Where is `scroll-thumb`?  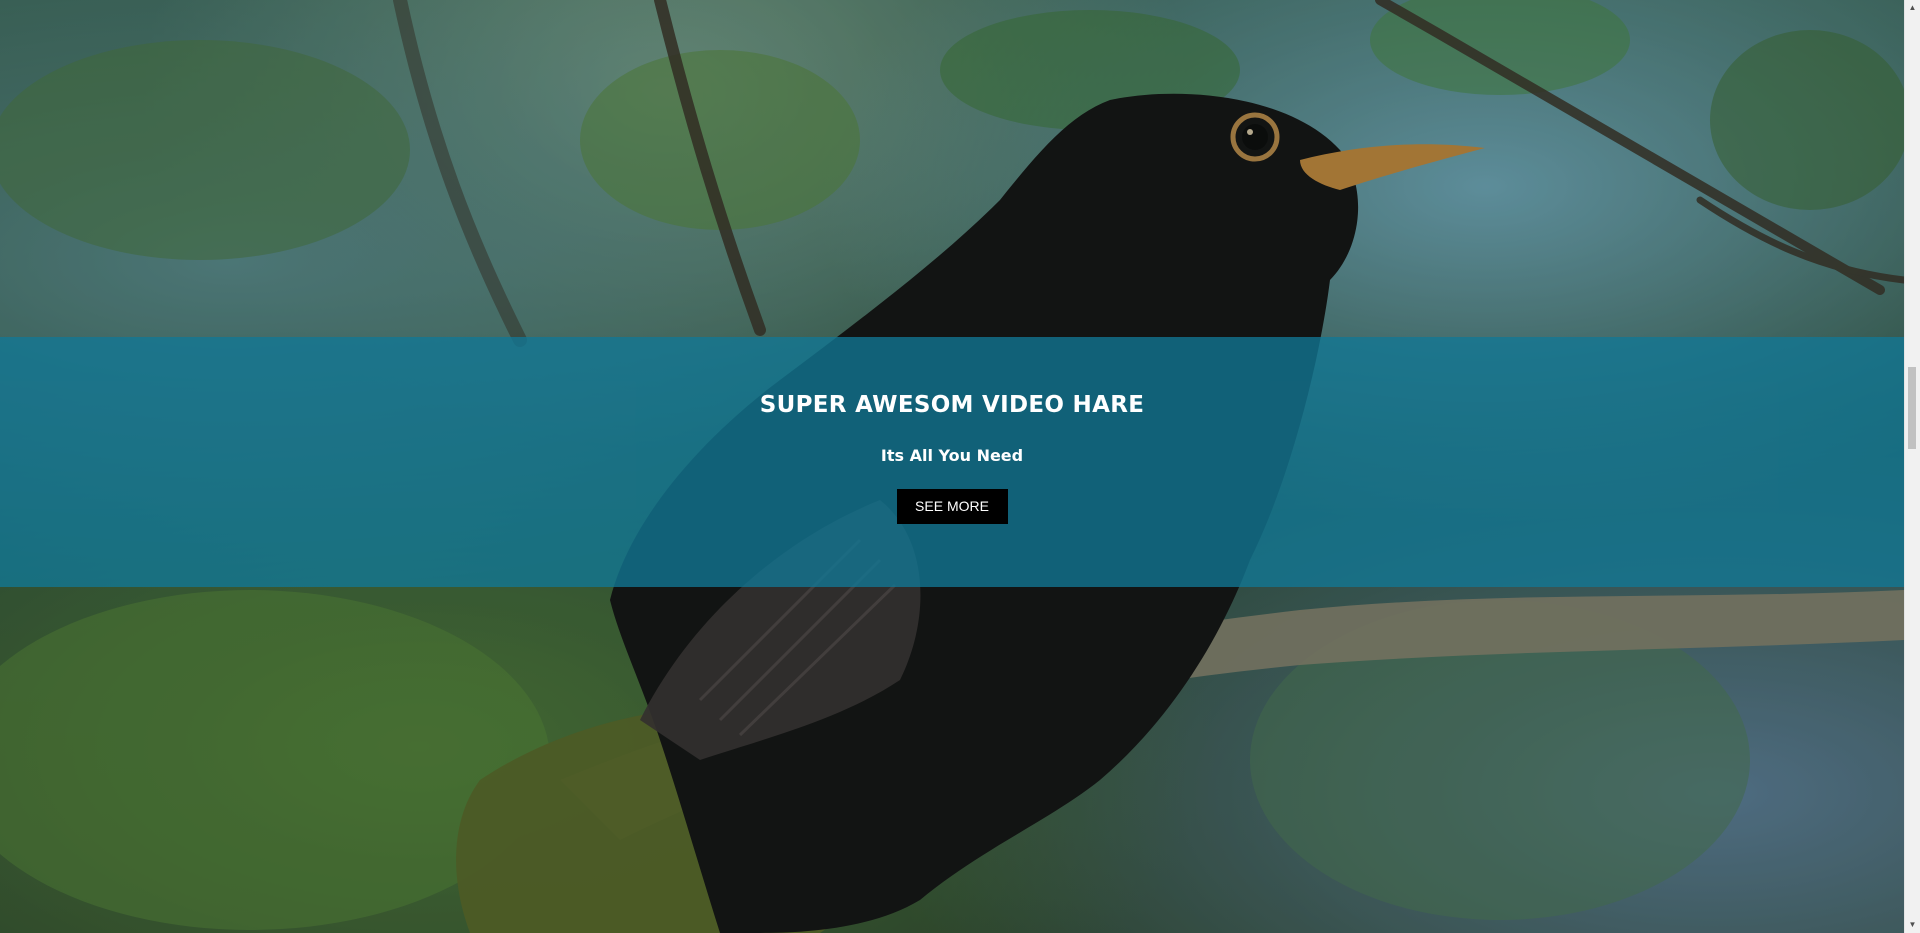
scroll-thumb is located at coordinates (1912, 408).